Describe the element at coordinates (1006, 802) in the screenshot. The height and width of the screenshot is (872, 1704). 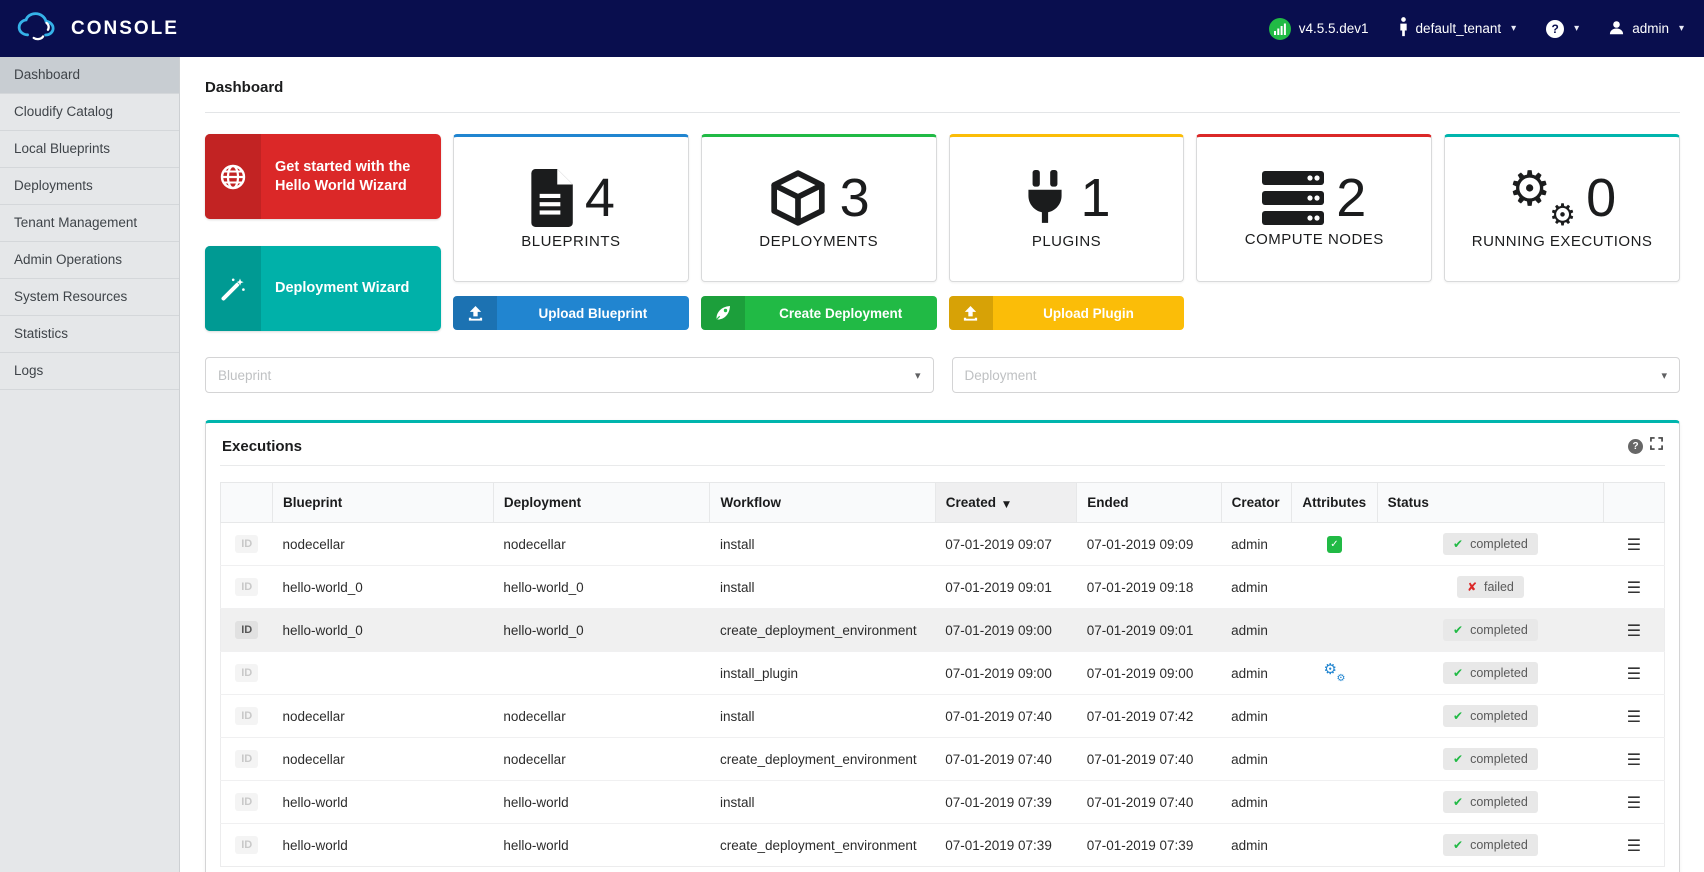
I see `cell-created: 07-01-2019 07:39` at that location.